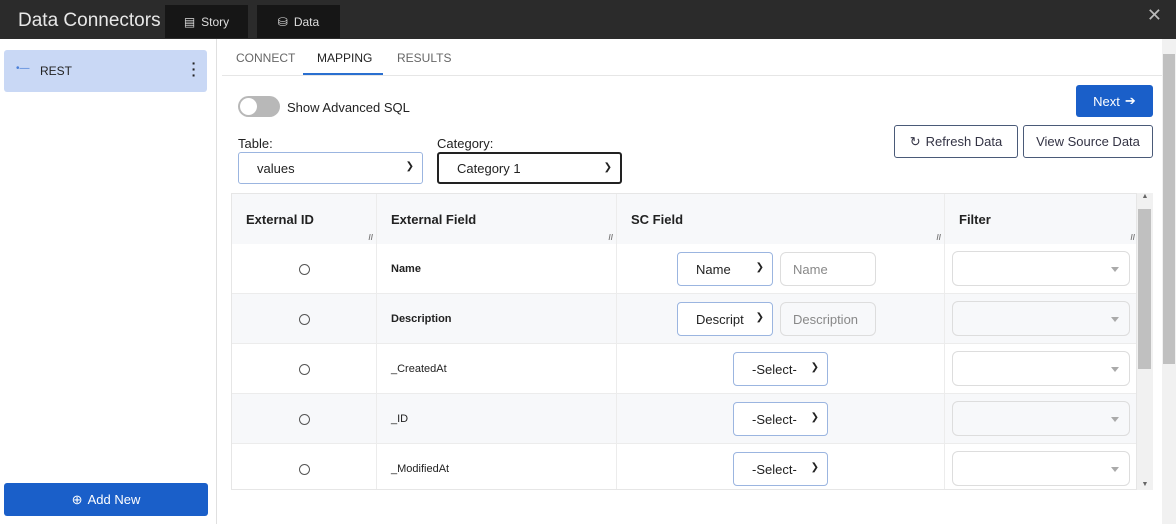  What do you see at coordinates (497, 319) in the screenshot?
I see `external-field-cell: Description` at bounding box center [497, 319].